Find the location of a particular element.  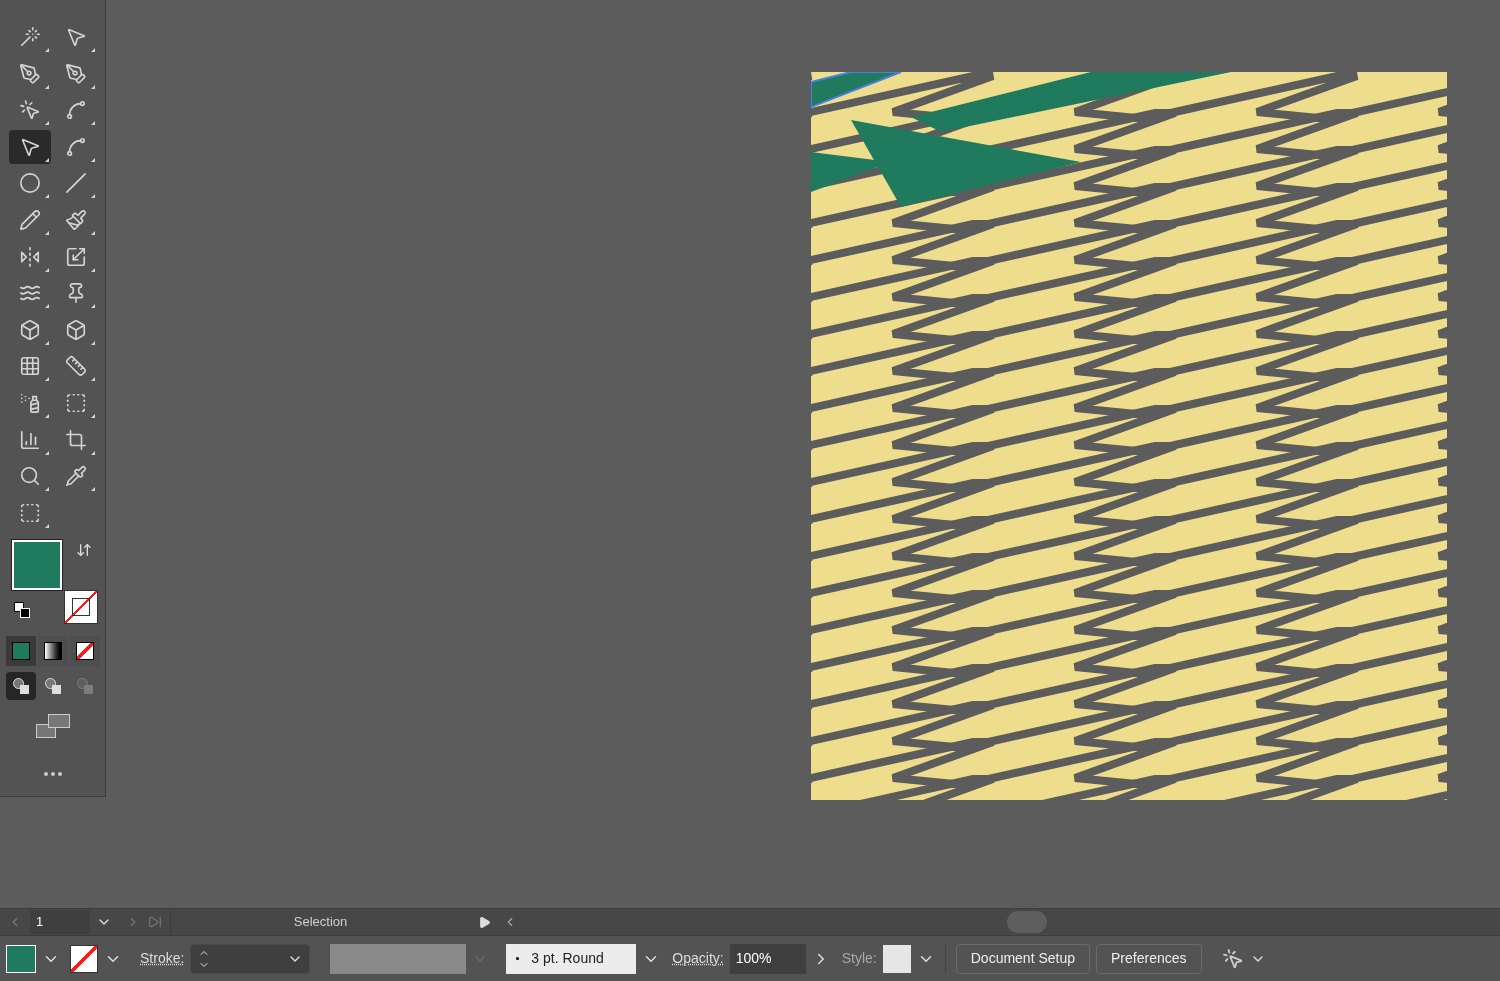

swap-arrow-icon is located at coordinates (83, 549).